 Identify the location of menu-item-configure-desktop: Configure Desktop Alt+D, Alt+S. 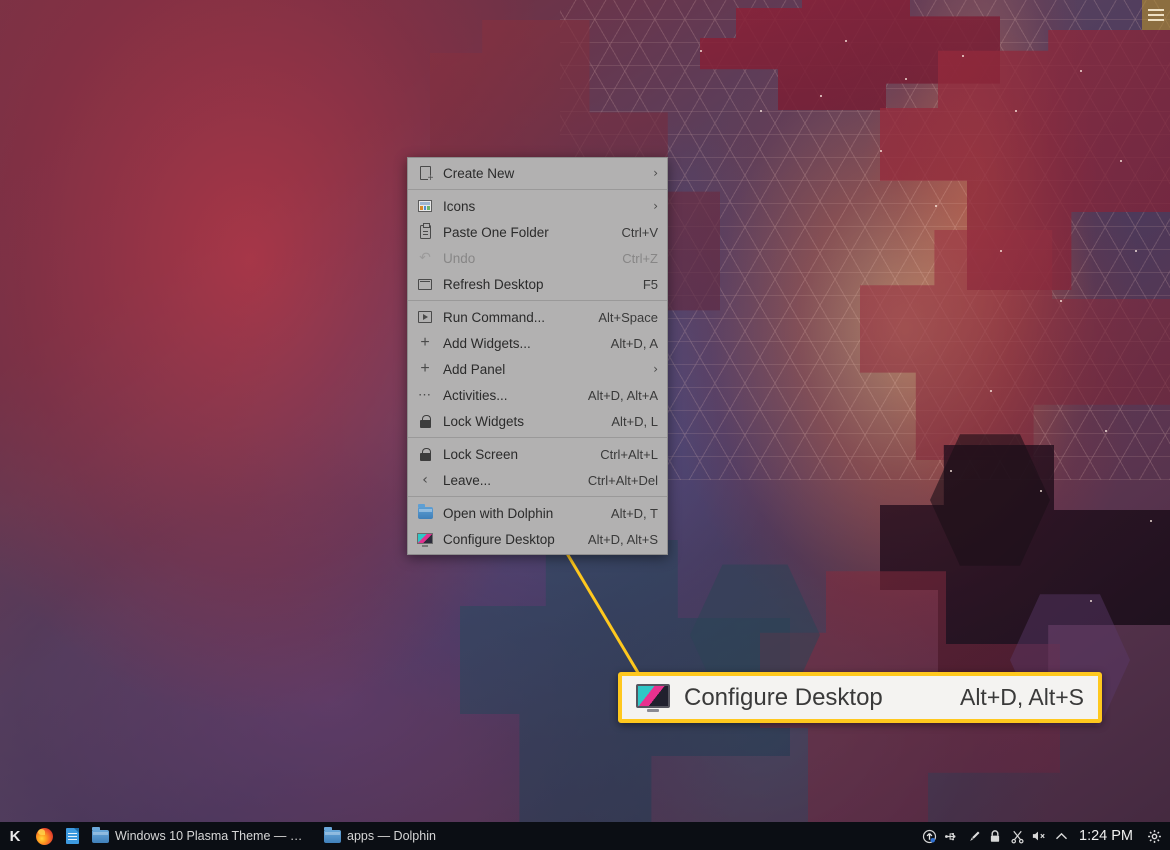
(537, 539).